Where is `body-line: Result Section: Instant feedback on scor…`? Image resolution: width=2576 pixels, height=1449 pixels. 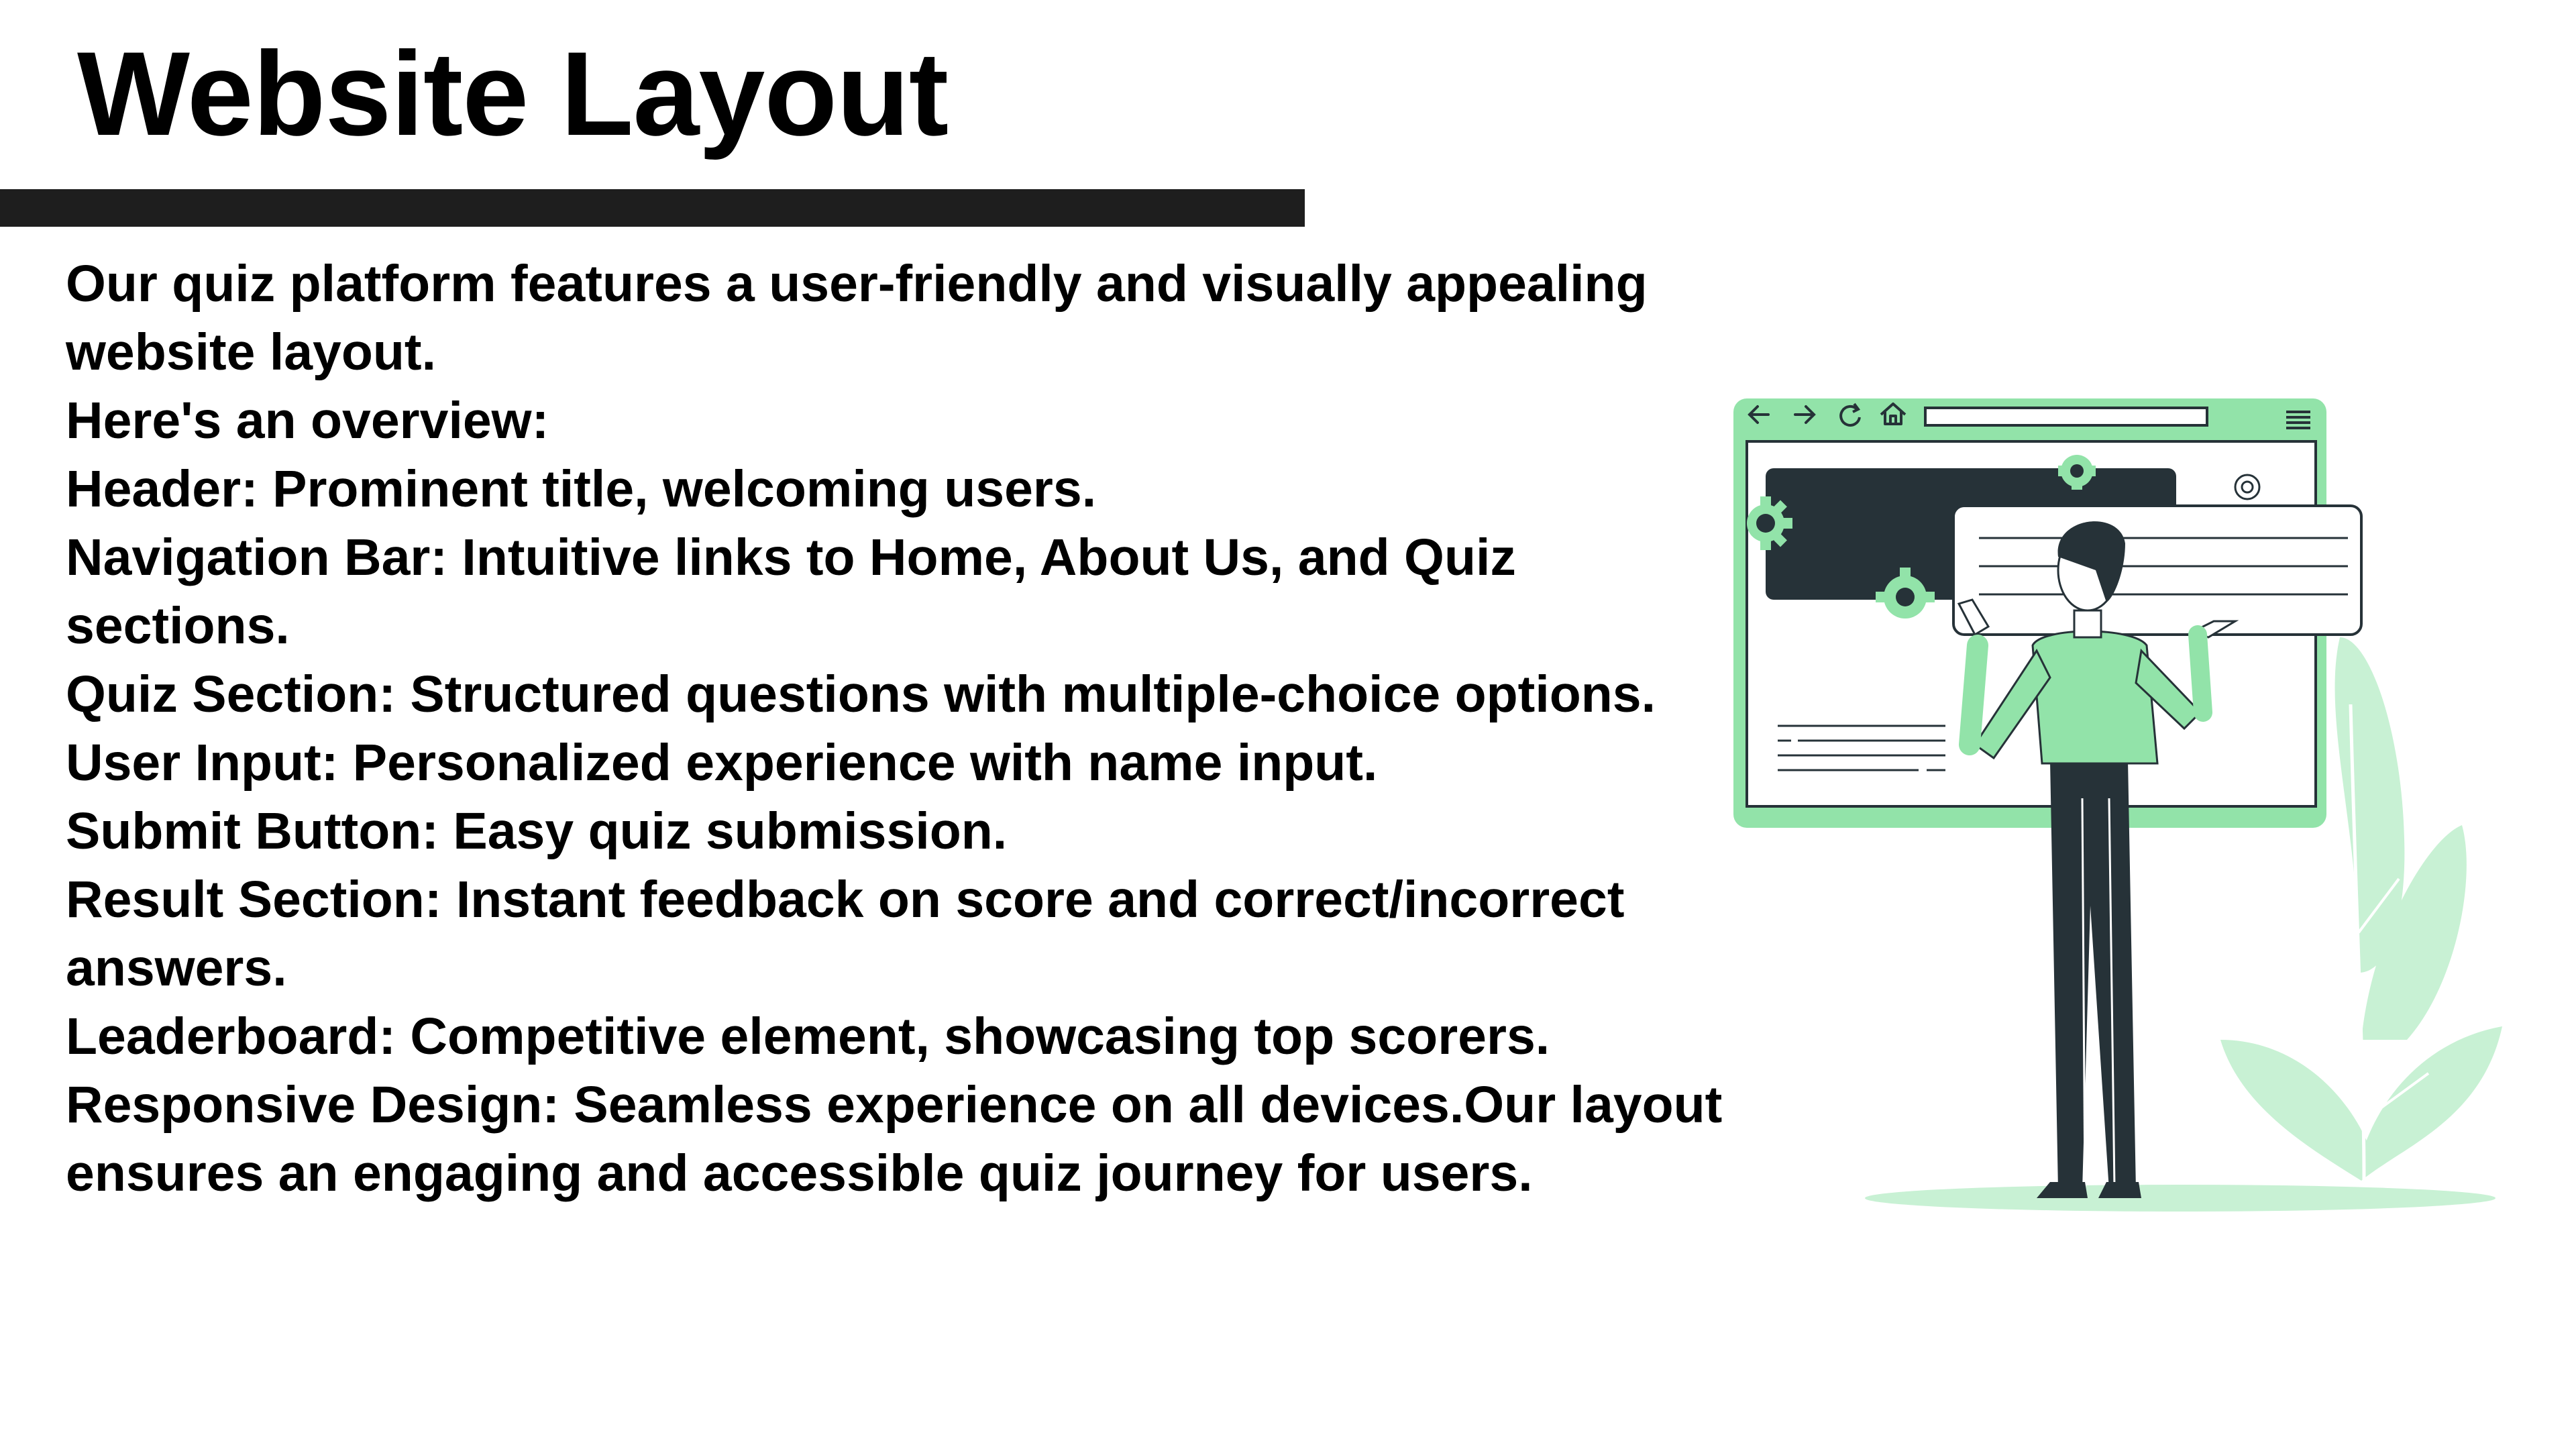 body-line: Result Section: Instant feedback on scor… is located at coordinates (845, 899).